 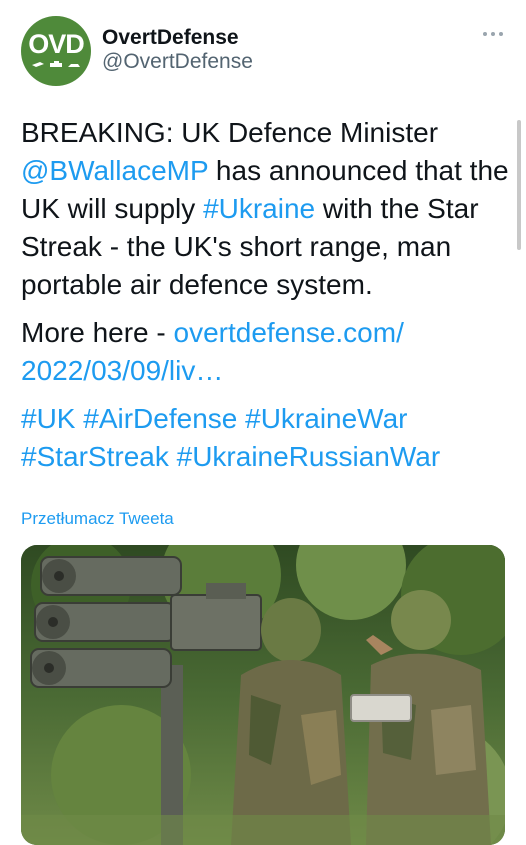 I want to click on hashtag-link: #Ukraine, so click(x=259, y=208).